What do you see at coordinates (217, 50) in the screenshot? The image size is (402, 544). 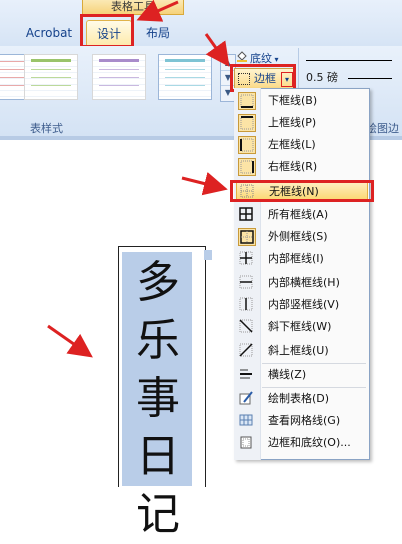 I see `arrow-to-border-button` at bounding box center [217, 50].